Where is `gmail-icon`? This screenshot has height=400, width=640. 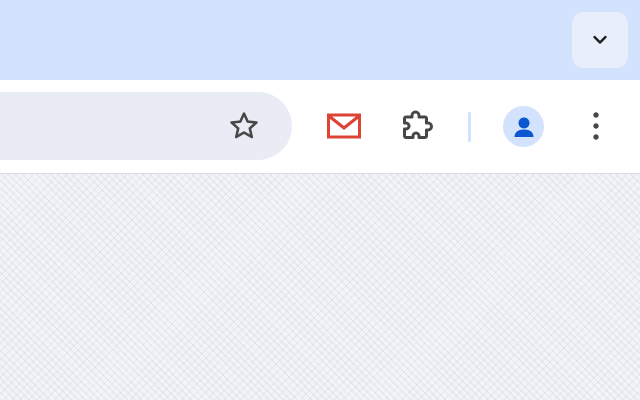 gmail-icon is located at coordinates (344, 126).